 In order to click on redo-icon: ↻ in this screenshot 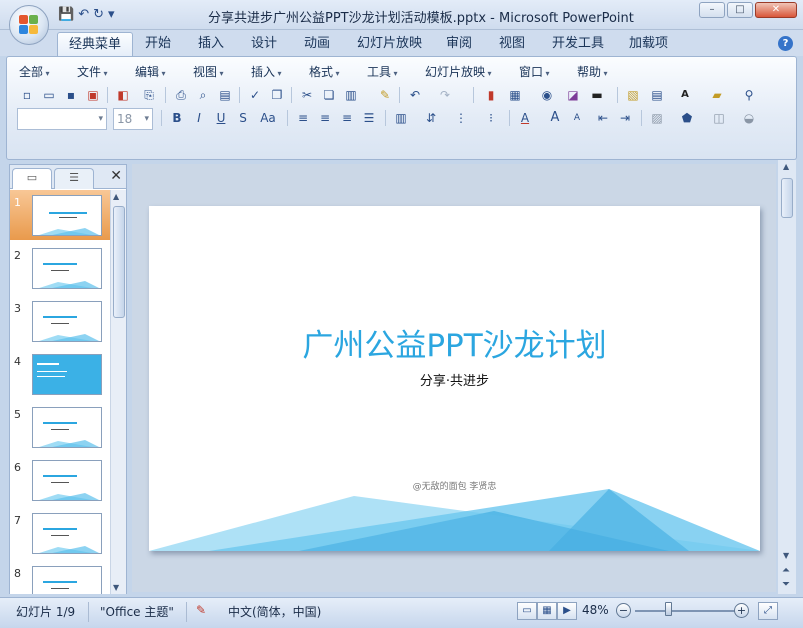, I will do `click(98, 15)`.